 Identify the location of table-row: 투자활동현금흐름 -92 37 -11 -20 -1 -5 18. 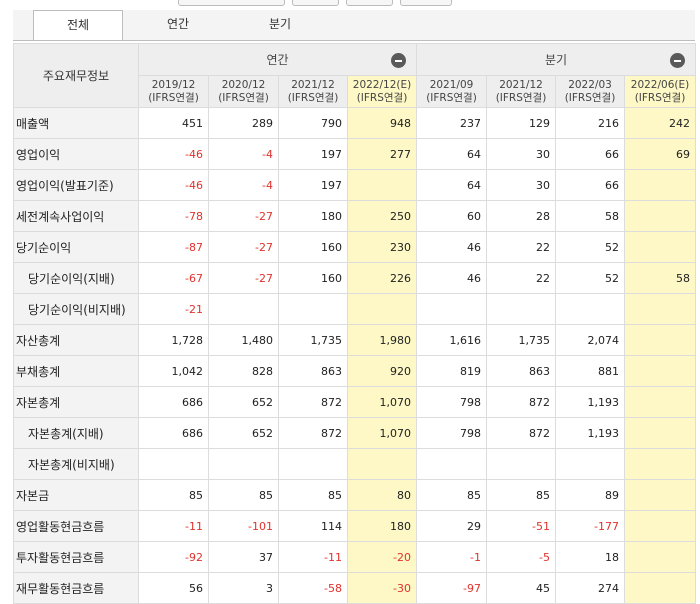
(354, 557).